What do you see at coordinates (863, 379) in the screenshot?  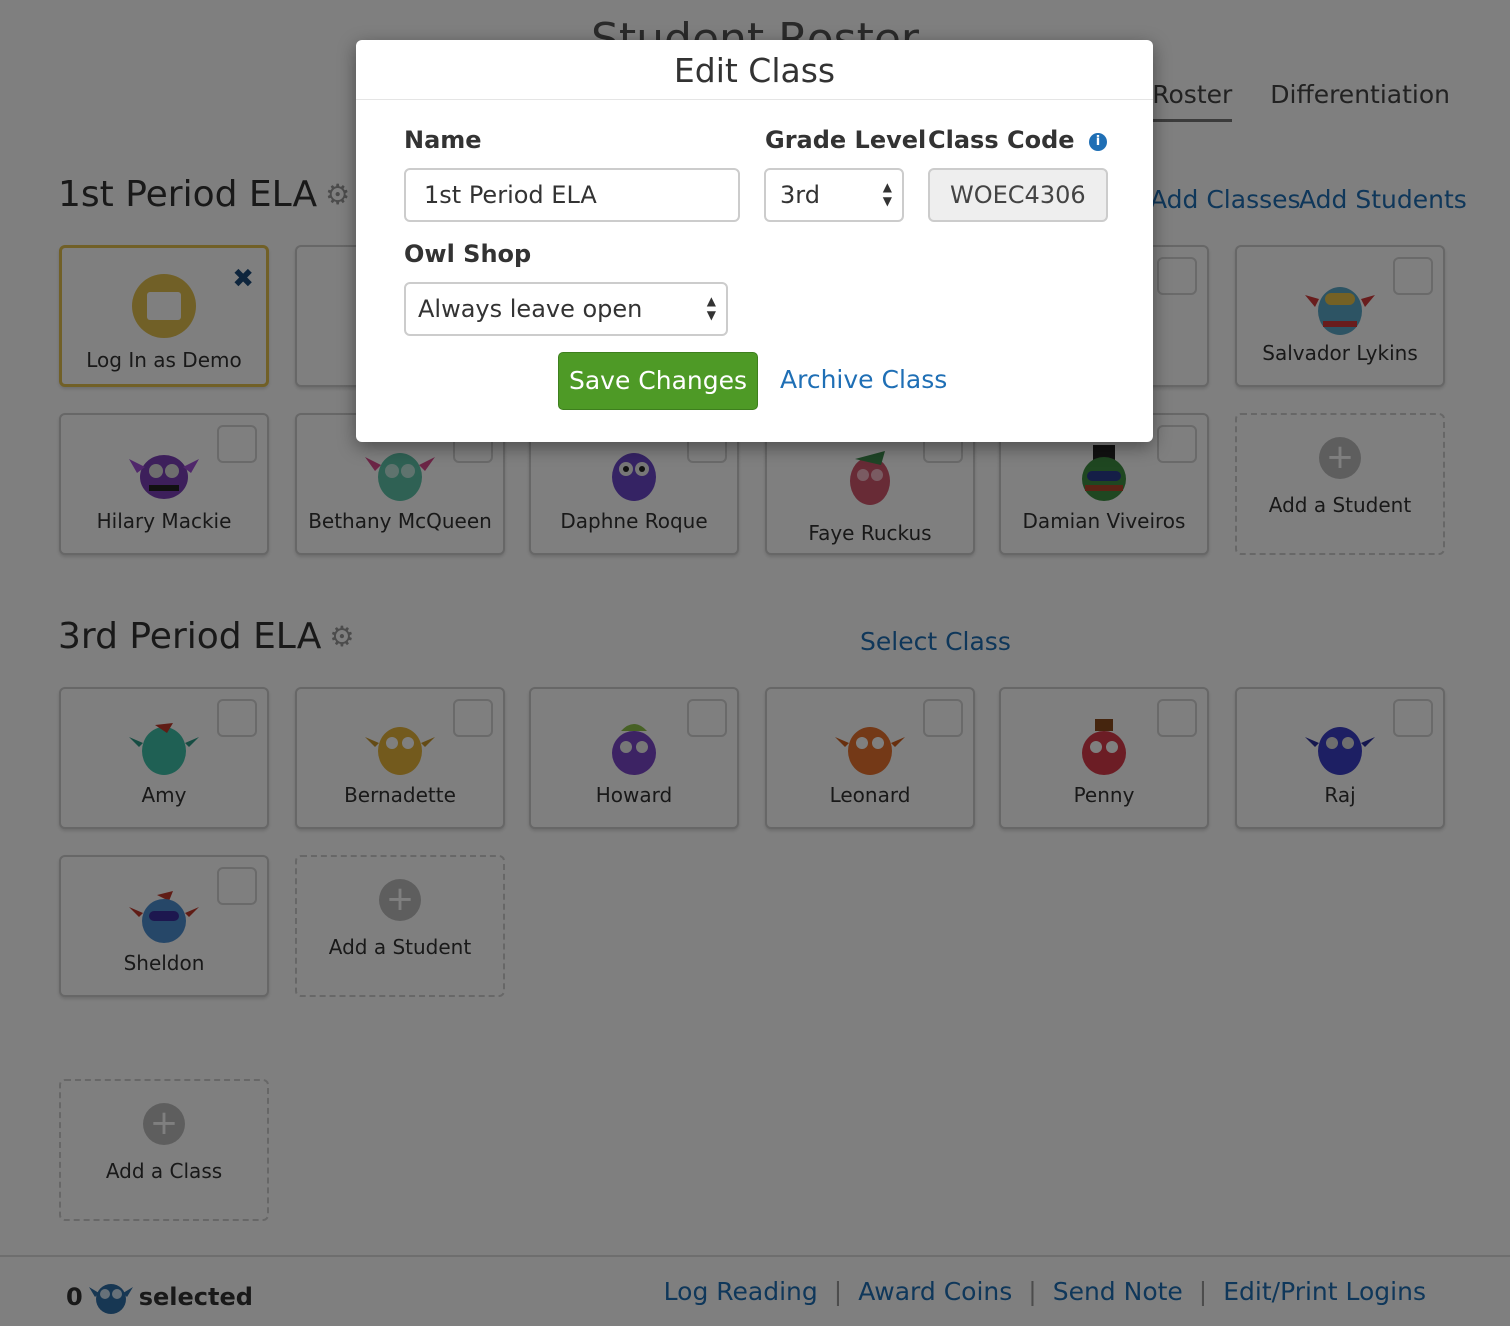 I see `archive-class-link: Archive Class` at bounding box center [863, 379].